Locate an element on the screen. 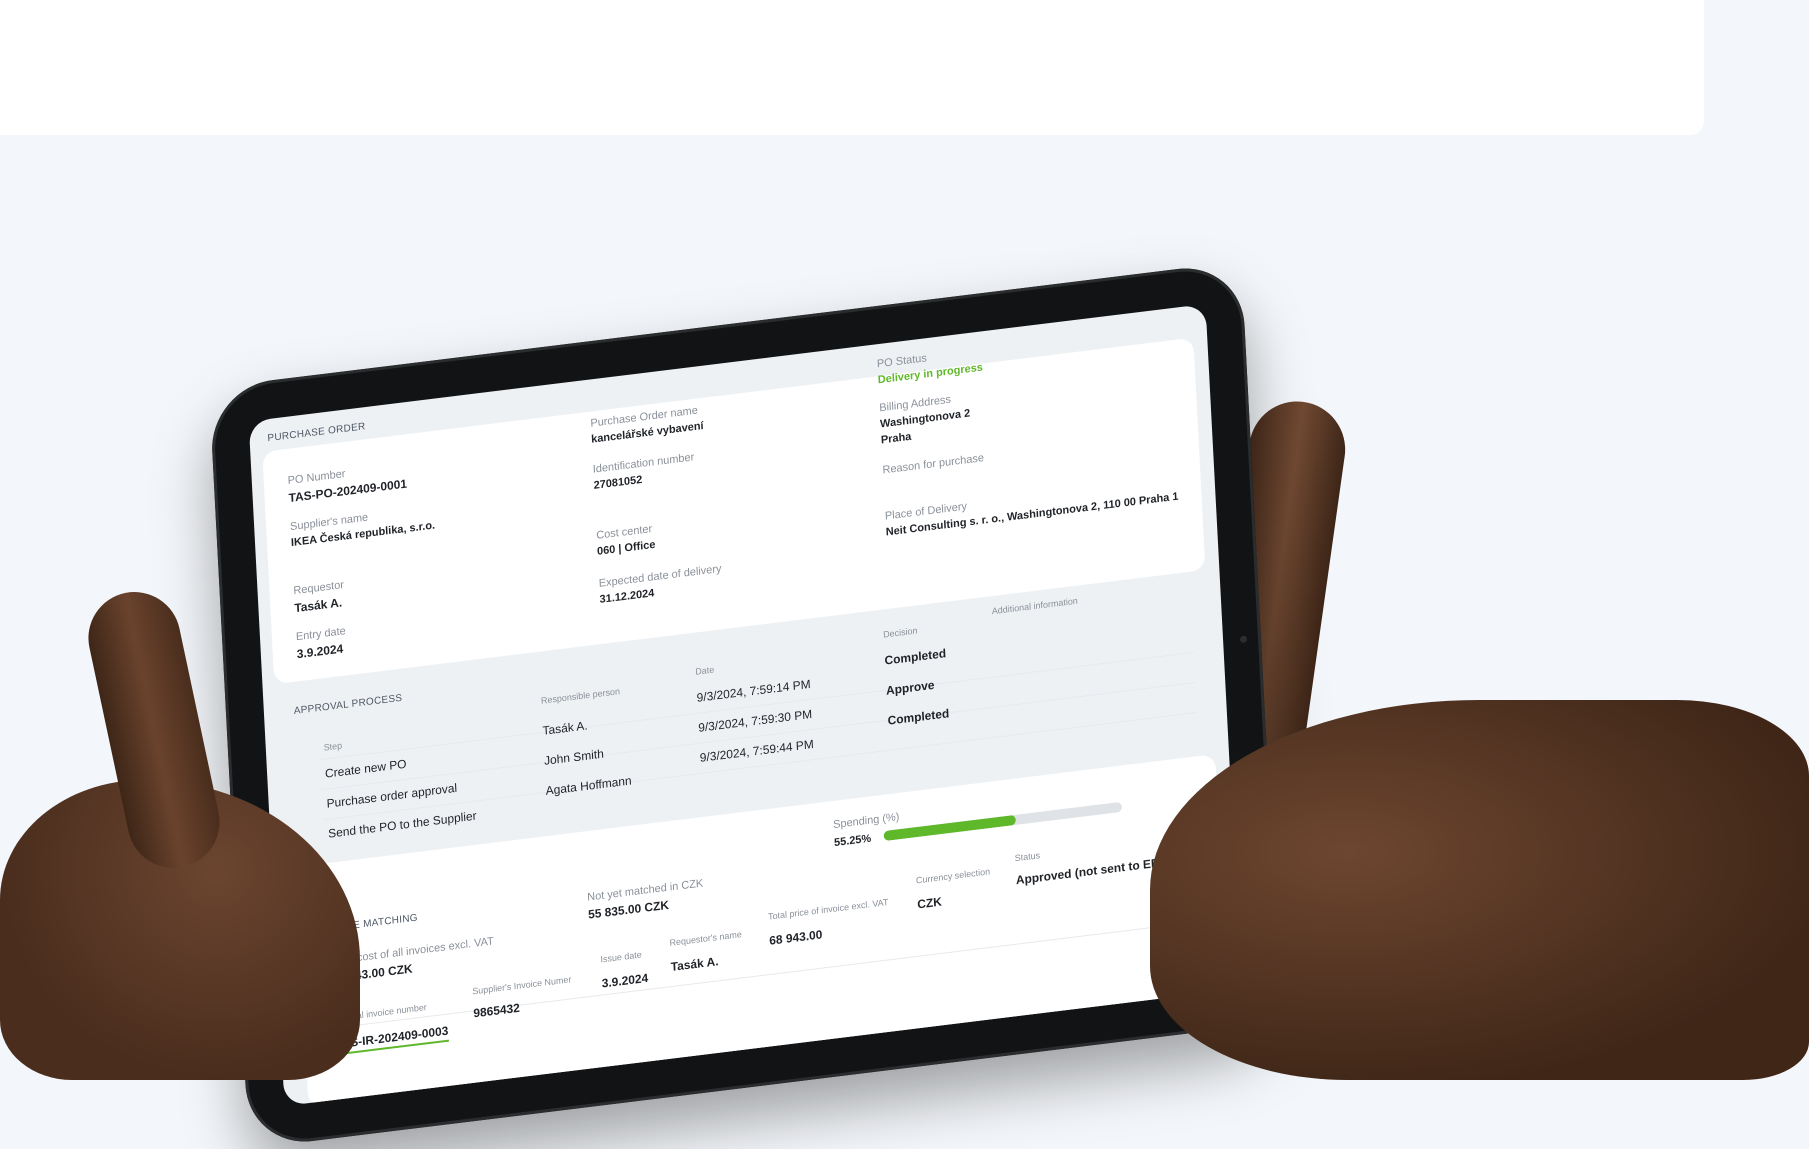 This screenshot has height=1149, width=1809. expected-delivery-date: 31.12.2024 is located at coordinates (627, 596).